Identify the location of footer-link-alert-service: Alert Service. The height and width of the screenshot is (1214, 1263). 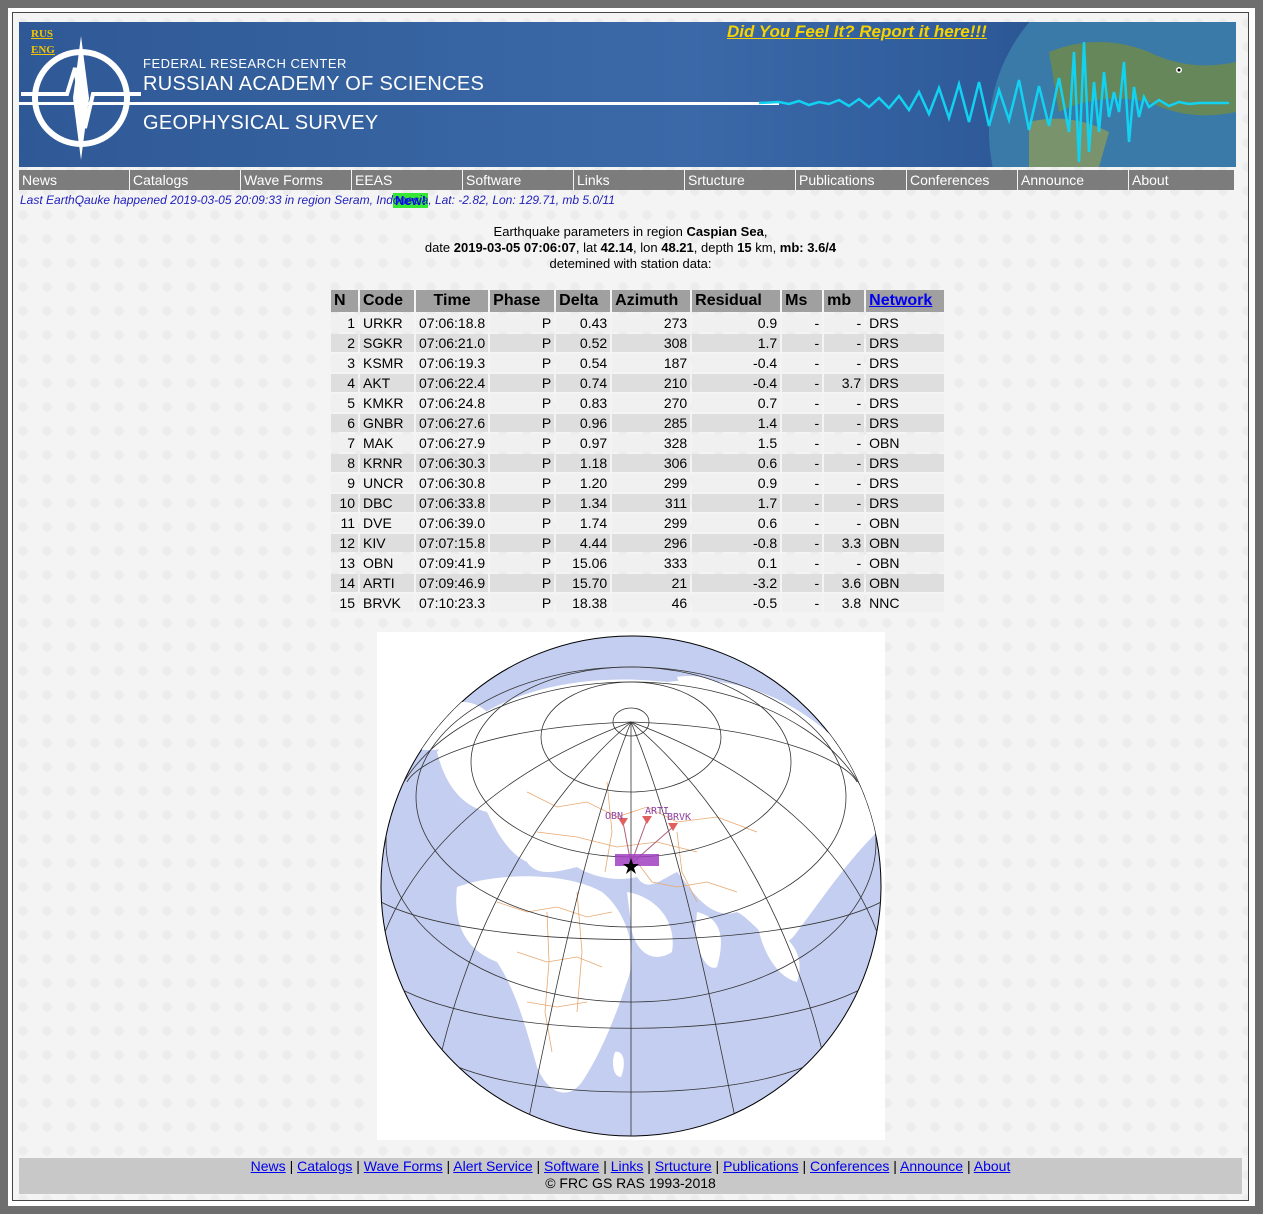
(492, 1166).